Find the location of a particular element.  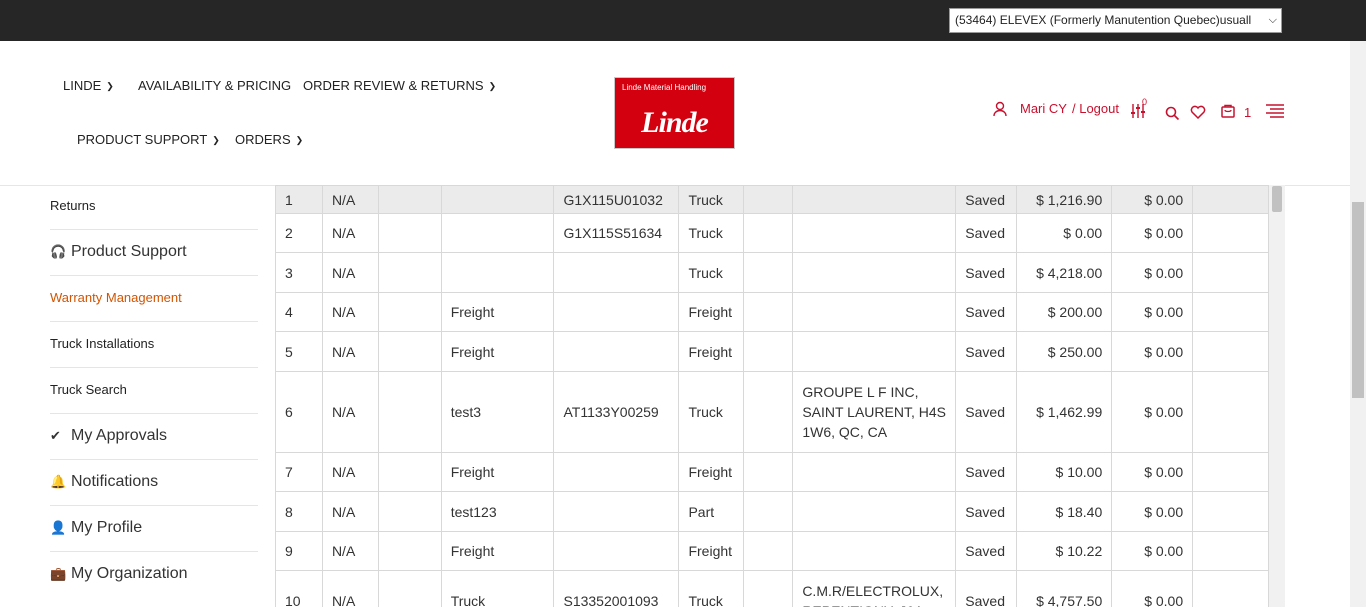

menu-icon is located at coordinates (1275, 111).